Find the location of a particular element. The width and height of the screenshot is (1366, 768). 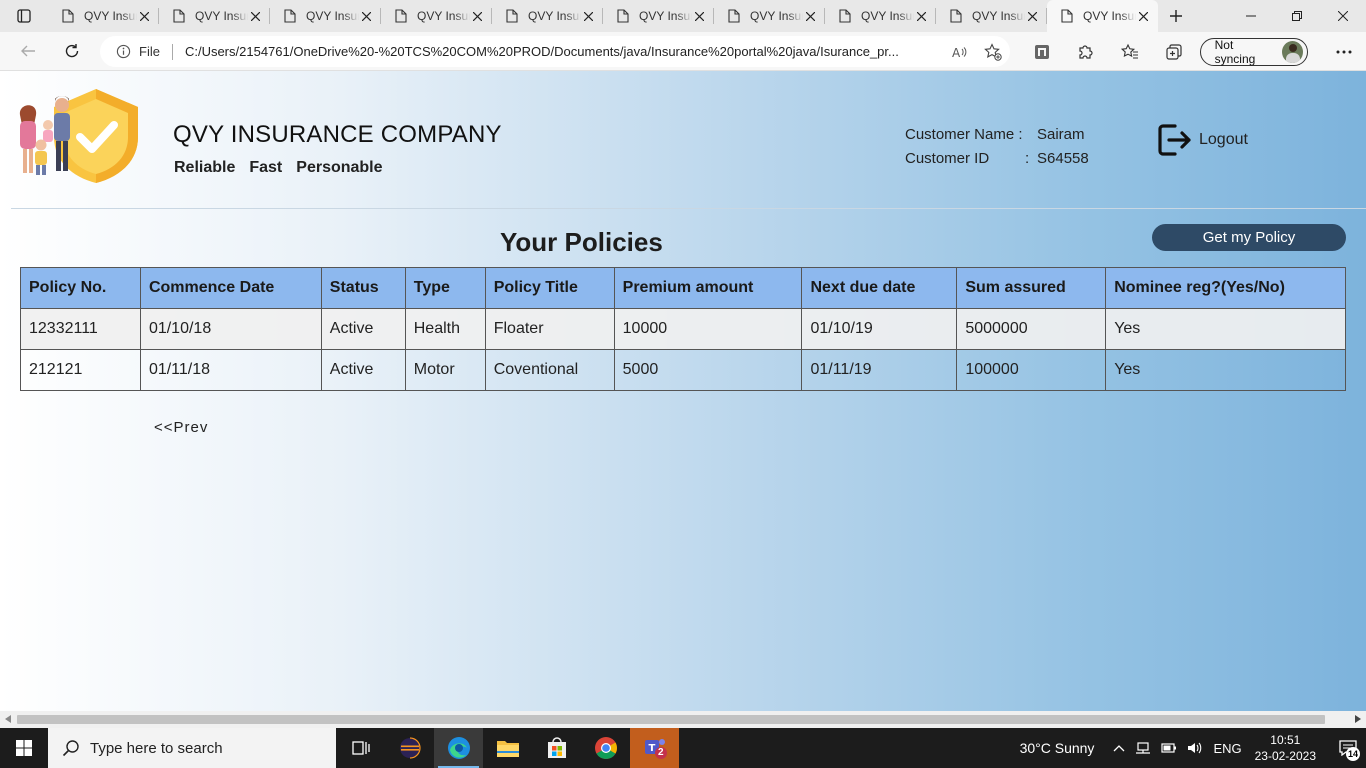

scrollbar-thumb is located at coordinates (671, 719).